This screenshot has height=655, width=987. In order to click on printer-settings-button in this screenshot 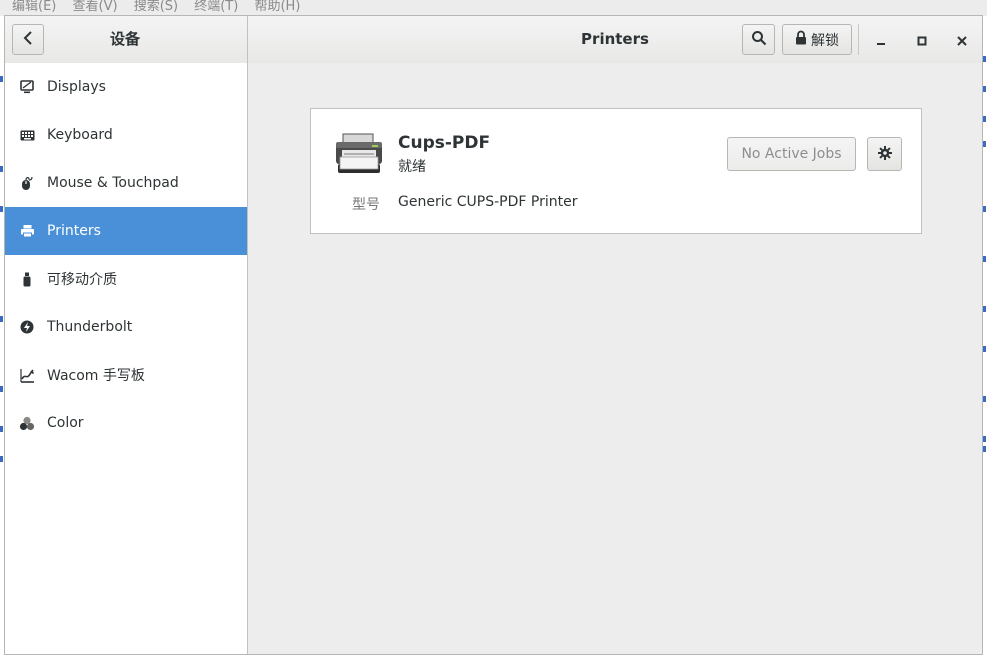, I will do `click(884, 154)`.